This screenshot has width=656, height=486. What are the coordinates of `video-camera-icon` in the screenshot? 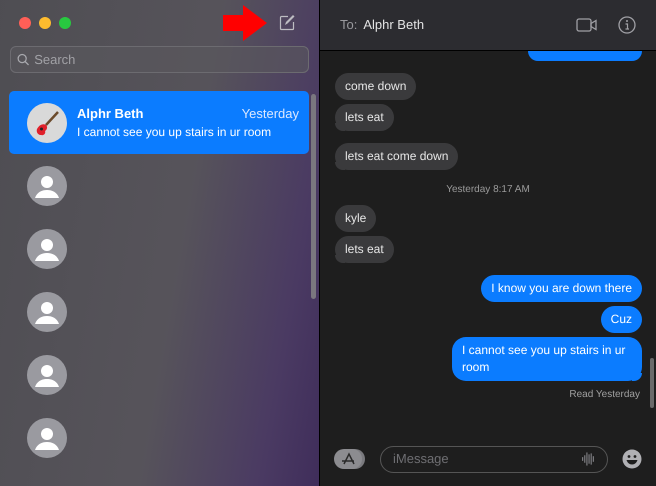 It's located at (587, 25).